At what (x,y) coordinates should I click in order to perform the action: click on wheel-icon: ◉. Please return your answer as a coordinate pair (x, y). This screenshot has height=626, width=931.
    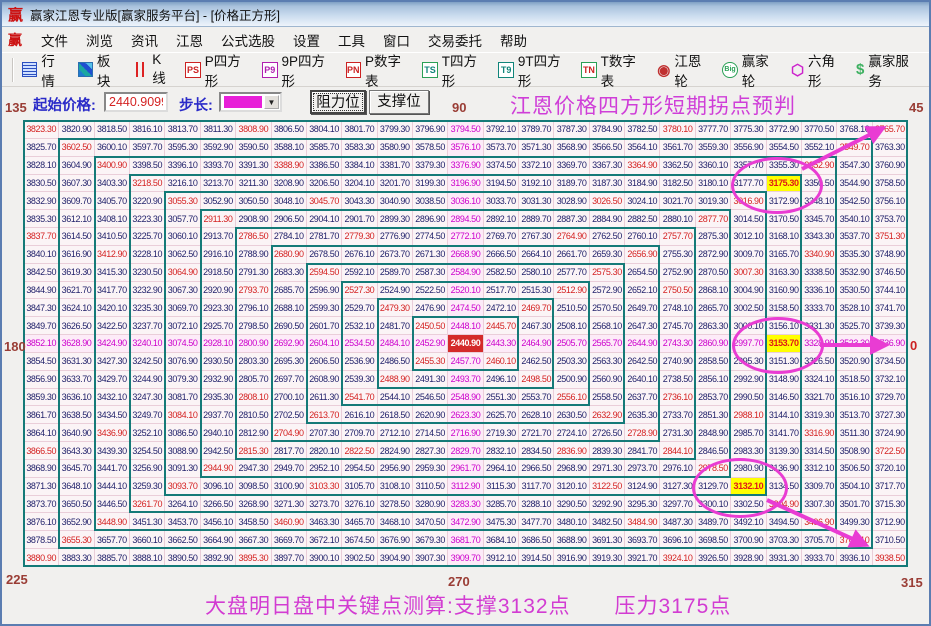
    Looking at the image, I should click on (664, 70).